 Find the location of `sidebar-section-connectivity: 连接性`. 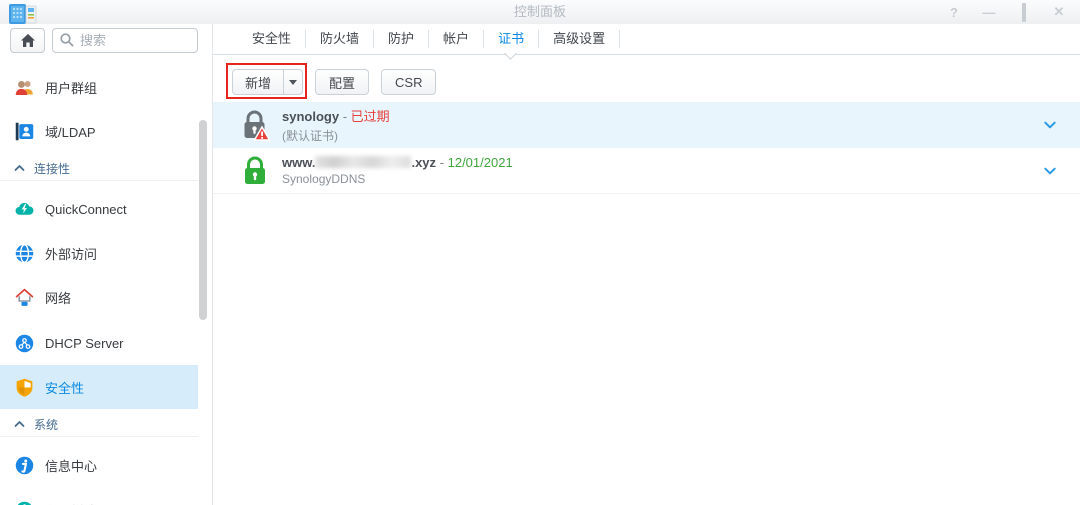

sidebar-section-connectivity: 连接性 is located at coordinates (105, 168).